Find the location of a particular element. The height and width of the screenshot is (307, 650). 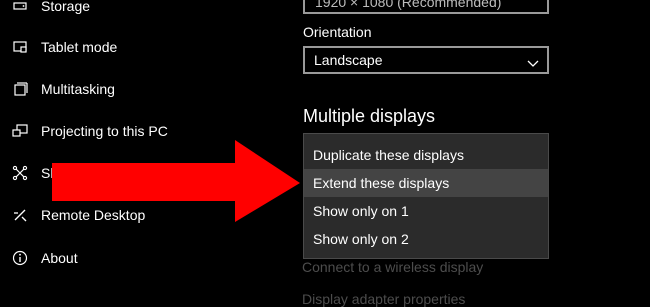

orientation-select: Landscape is located at coordinates (426, 60).